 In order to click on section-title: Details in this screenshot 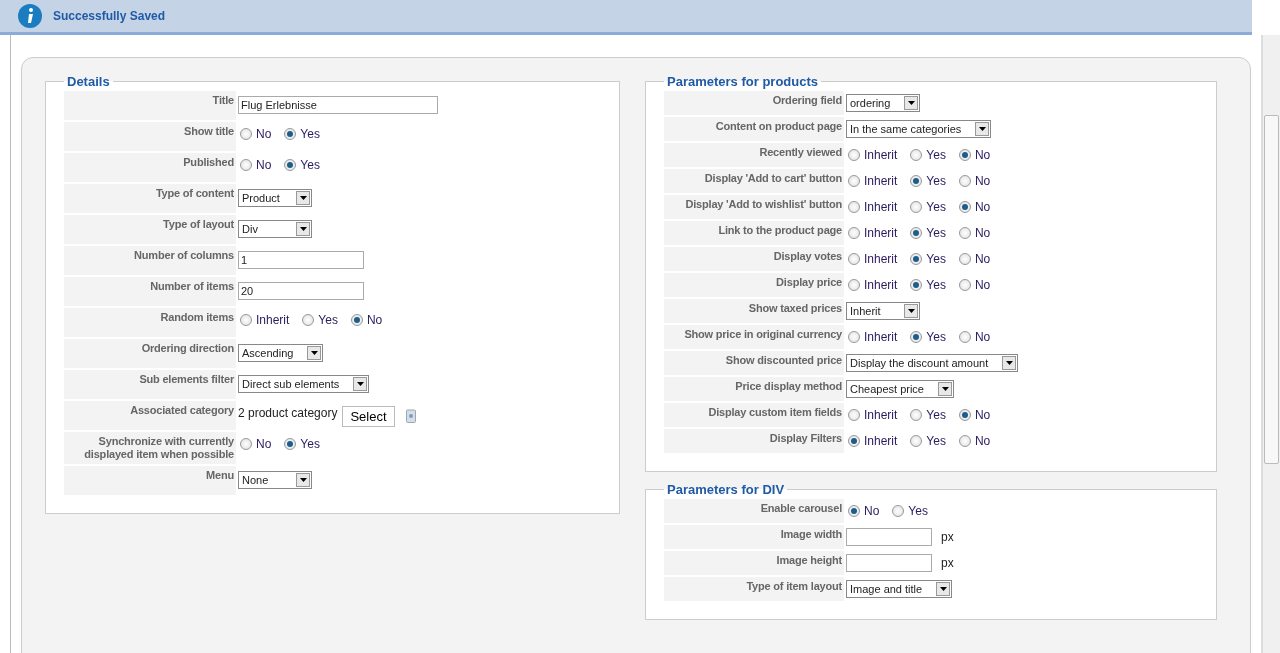, I will do `click(88, 81)`.